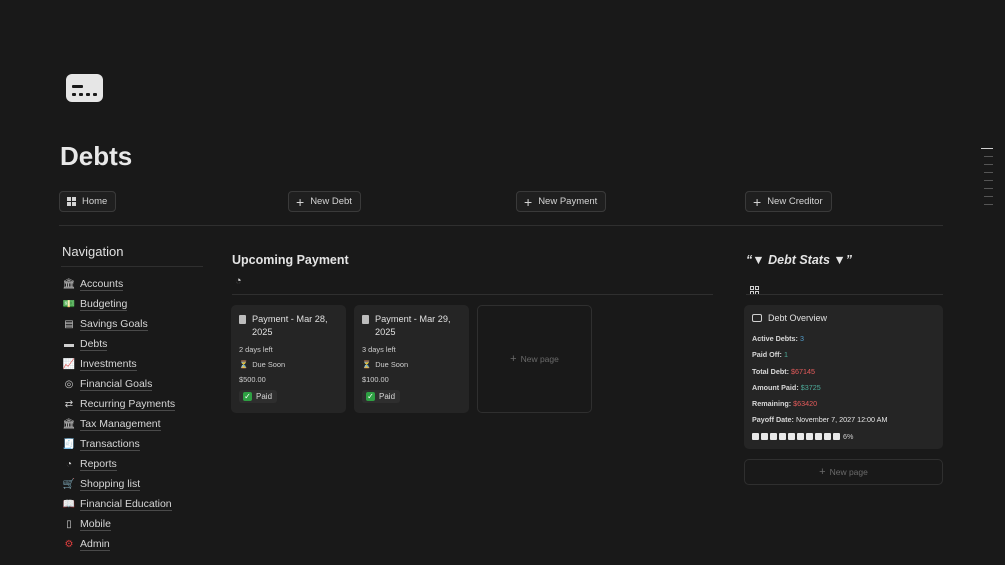 The height and width of the screenshot is (565, 1005). What do you see at coordinates (379, 349) in the screenshot?
I see `days-left: 3 days left` at bounding box center [379, 349].